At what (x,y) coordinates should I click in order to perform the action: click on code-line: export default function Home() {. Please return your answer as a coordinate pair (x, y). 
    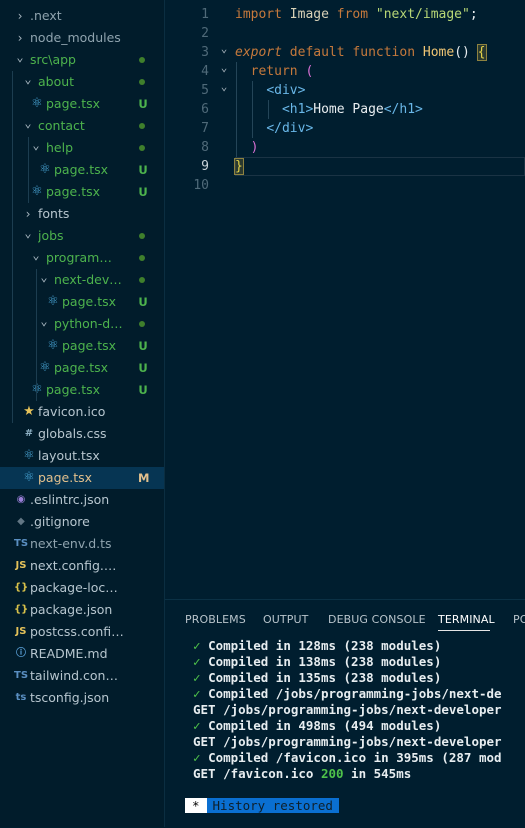
    Looking at the image, I should click on (361, 52).